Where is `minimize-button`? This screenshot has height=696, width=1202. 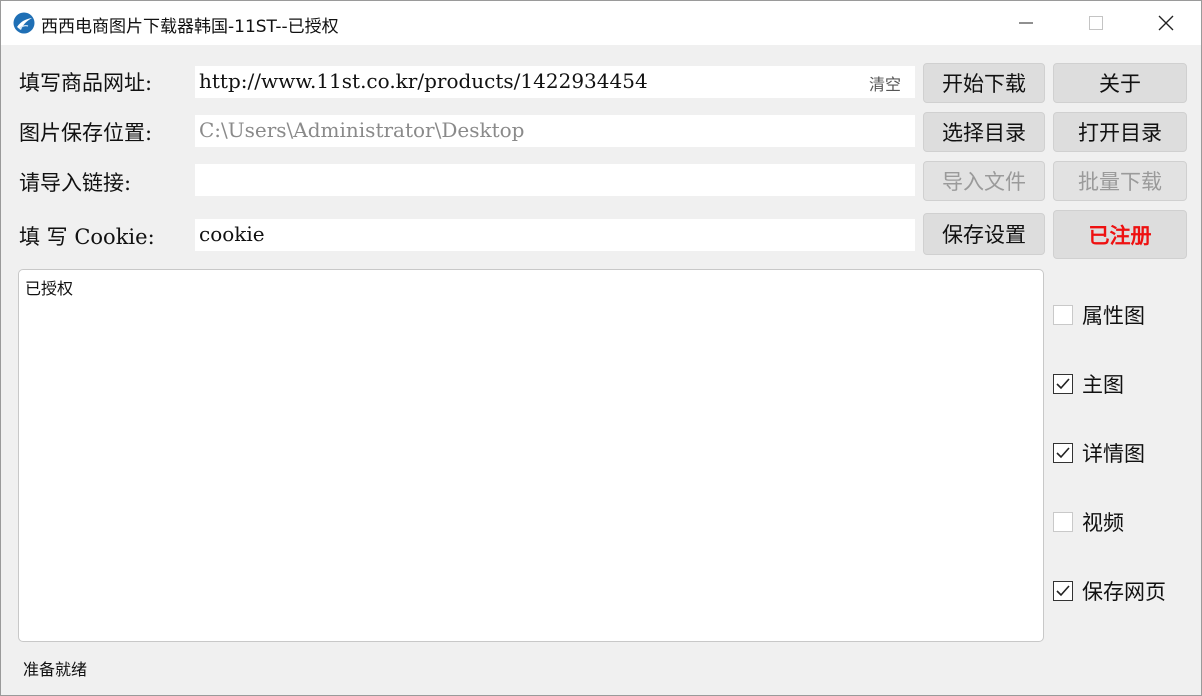 minimize-button is located at coordinates (1026, 23).